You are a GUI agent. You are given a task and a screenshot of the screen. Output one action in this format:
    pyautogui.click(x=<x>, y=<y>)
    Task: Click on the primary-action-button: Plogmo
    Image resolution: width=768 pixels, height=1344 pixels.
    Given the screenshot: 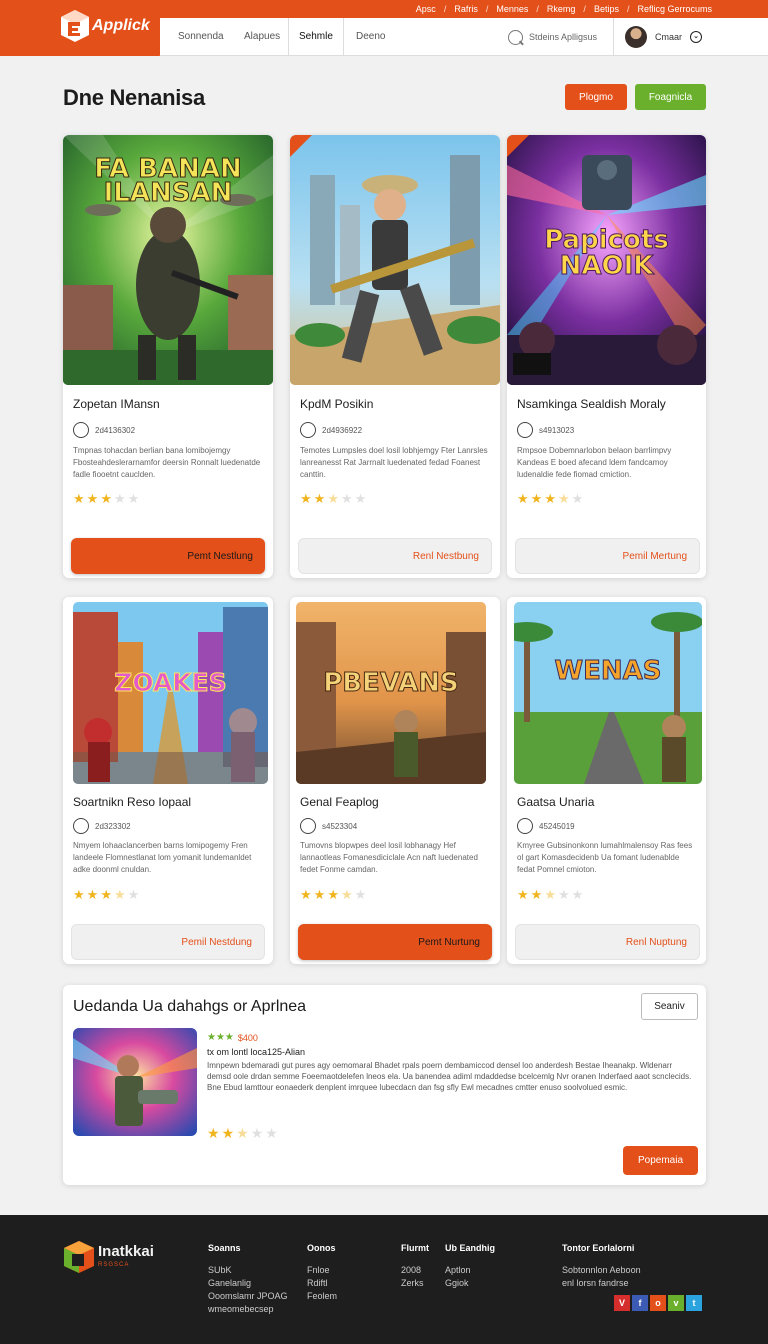 What is the action you would take?
    pyautogui.click(x=596, y=97)
    